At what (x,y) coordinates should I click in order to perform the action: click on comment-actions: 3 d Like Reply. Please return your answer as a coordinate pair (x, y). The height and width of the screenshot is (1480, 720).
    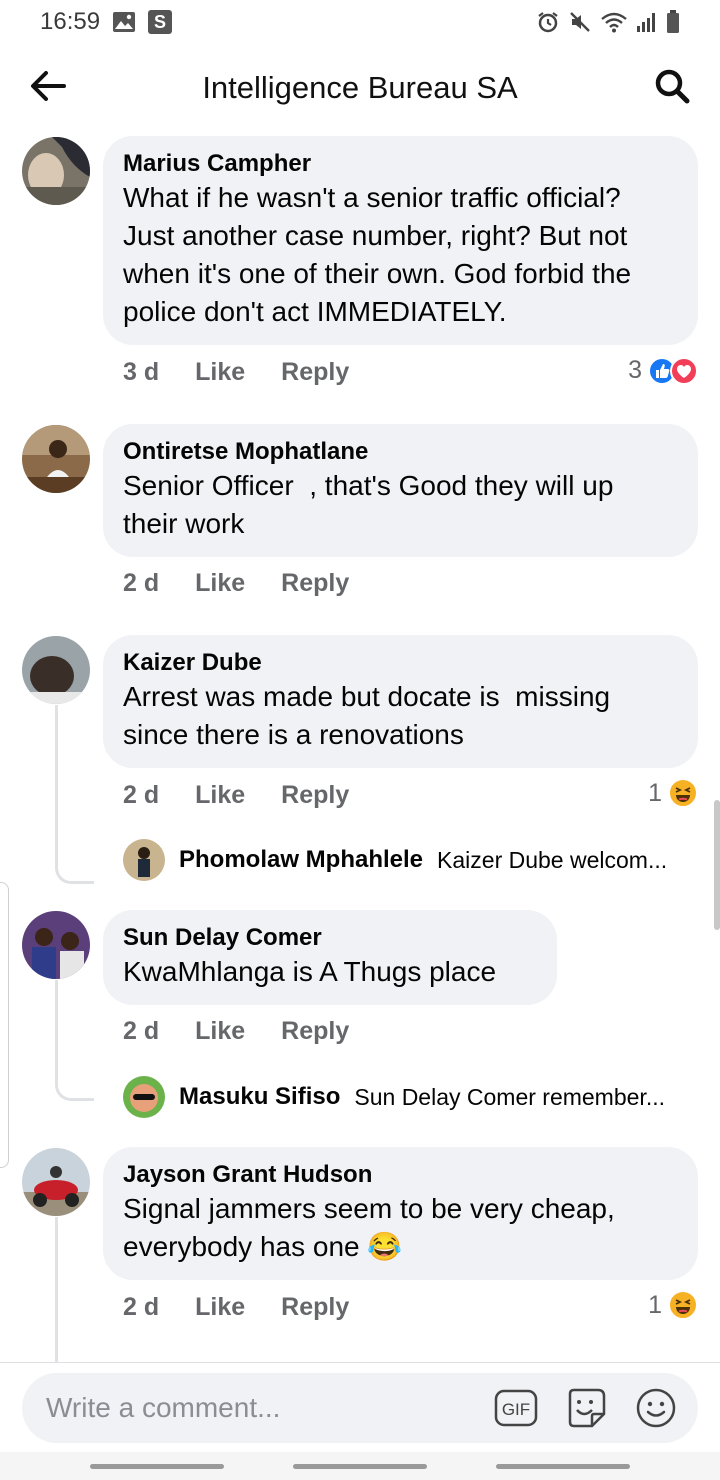
    Looking at the image, I should click on (236, 372).